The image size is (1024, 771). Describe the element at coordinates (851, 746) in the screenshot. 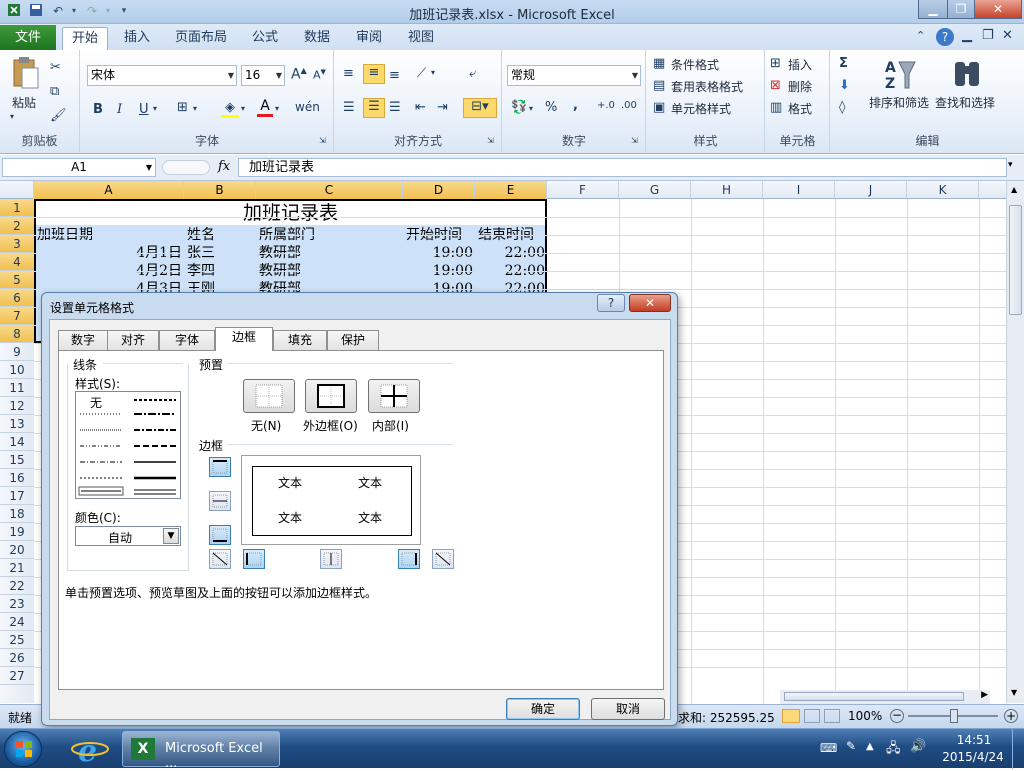

I see `pen-input-icon: ✎` at that location.